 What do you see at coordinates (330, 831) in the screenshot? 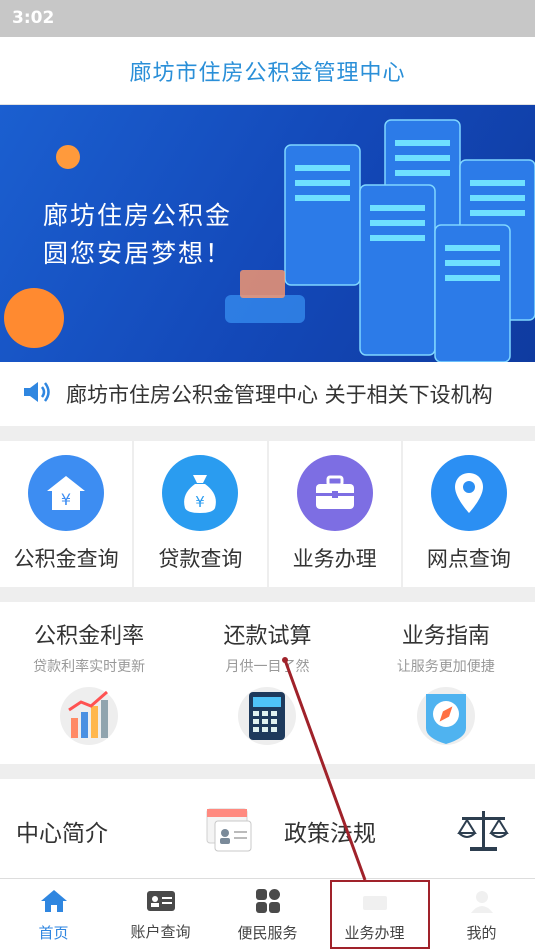
I see `policy-label: 政策法规` at bounding box center [330, 831].